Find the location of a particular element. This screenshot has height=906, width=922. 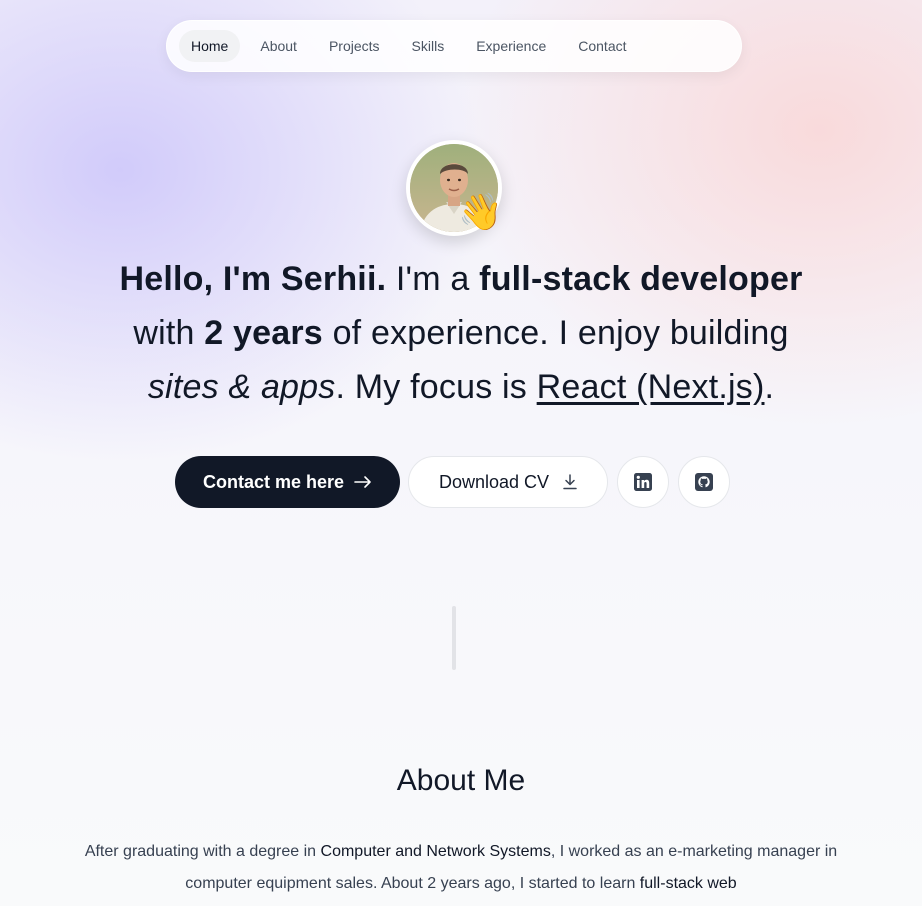

waving-hand-icon: 👋 is located at coordinates (480, 211).